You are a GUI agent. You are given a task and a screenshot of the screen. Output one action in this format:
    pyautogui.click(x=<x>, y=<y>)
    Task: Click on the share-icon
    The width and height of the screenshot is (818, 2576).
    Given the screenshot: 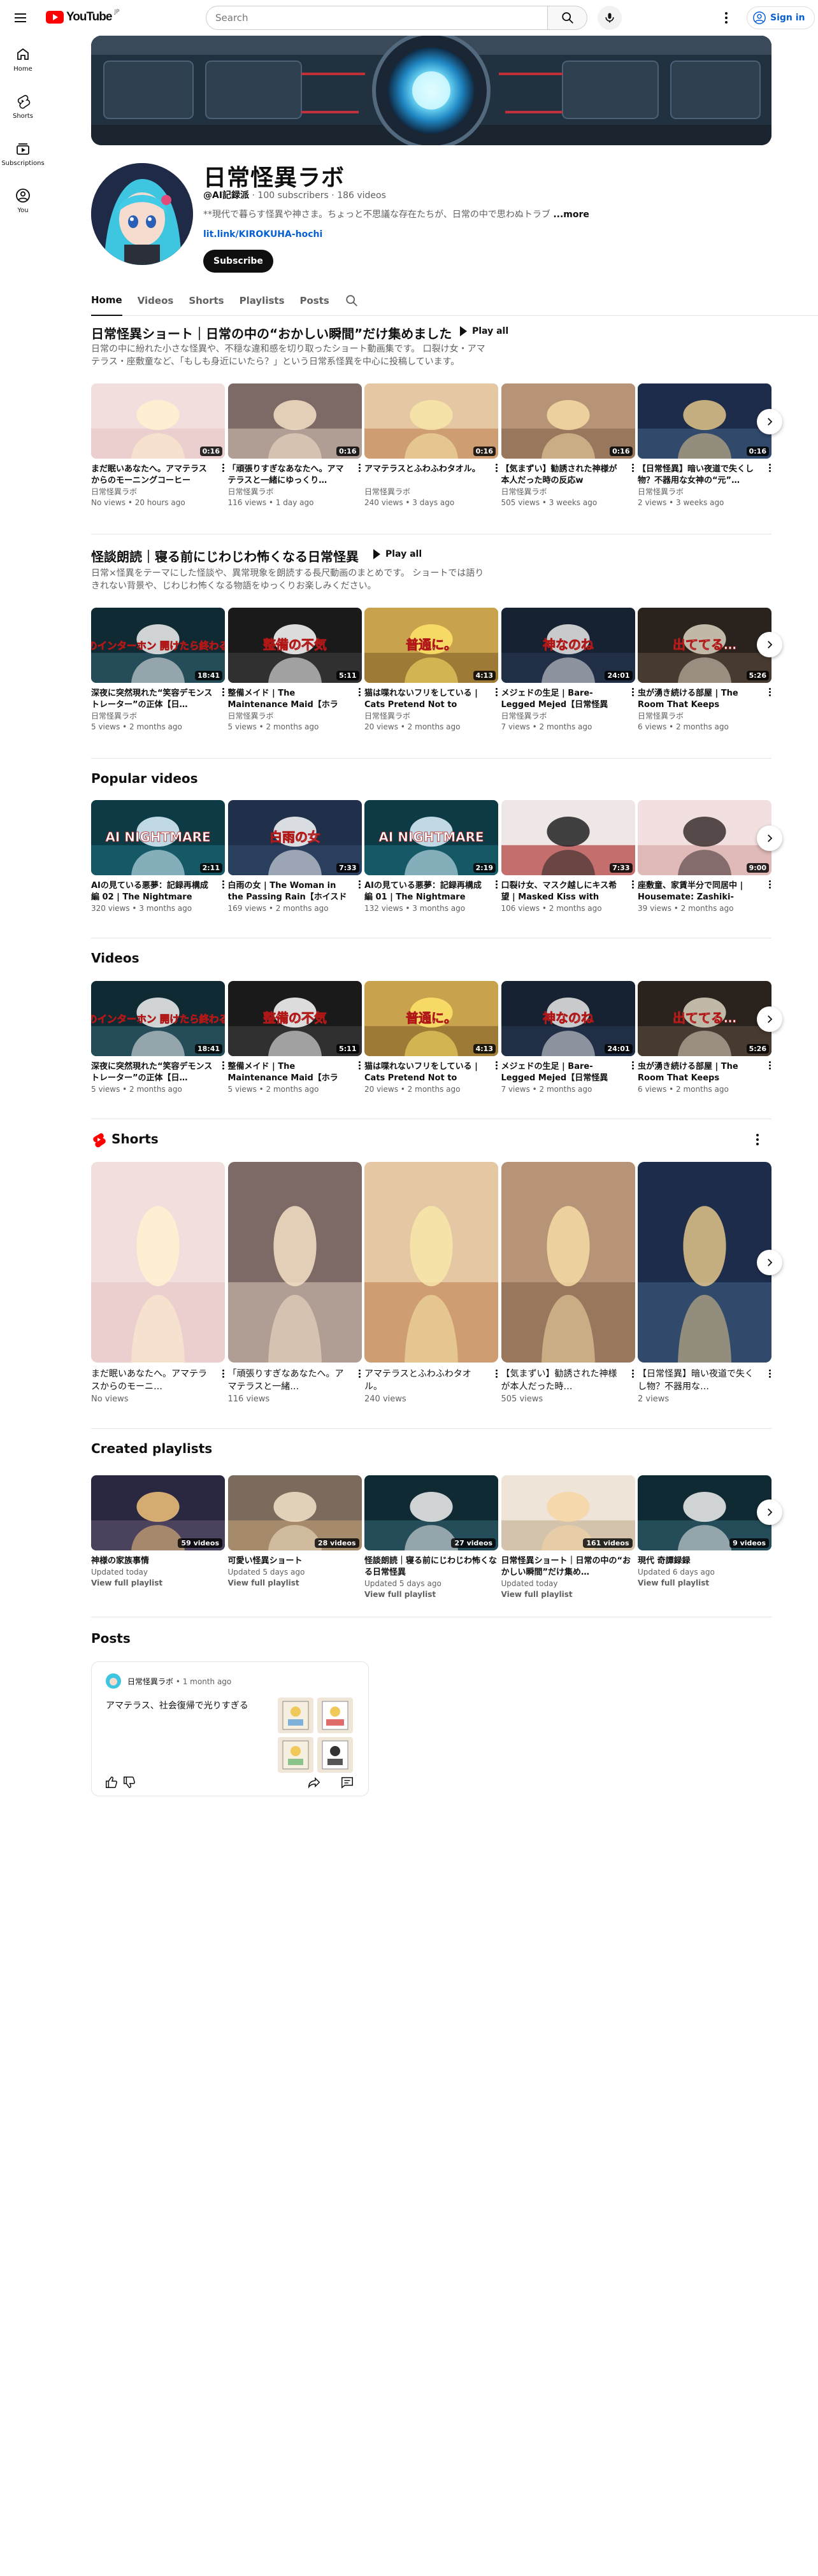 What is the action you would take?
    pyautogui.click(x=314, y=1782)
    